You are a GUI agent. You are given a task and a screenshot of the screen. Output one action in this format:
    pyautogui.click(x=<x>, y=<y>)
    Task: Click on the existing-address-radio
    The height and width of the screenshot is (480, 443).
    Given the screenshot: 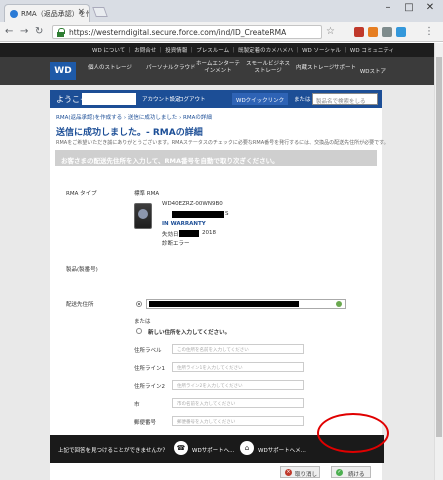 What is the action you would take?
    pyautogui.click(x=139, y=304)
    